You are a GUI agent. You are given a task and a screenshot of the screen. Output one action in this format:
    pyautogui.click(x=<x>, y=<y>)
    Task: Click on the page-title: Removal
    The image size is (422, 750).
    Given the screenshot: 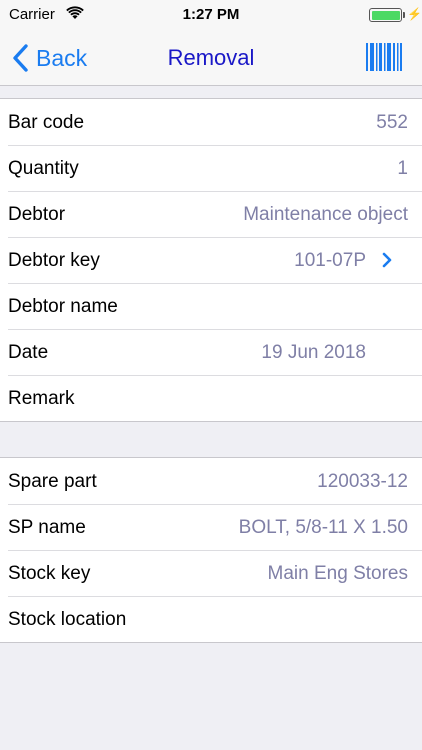 What is the action you would take?
    pyautogui.click(x=211, y=57)
    